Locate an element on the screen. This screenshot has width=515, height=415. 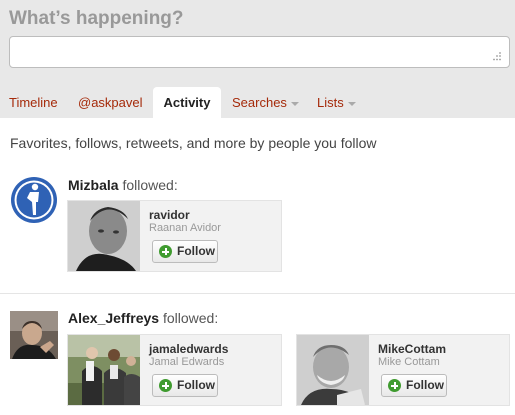
user-handle: MikeCottam is located at coordinates (412, 349).